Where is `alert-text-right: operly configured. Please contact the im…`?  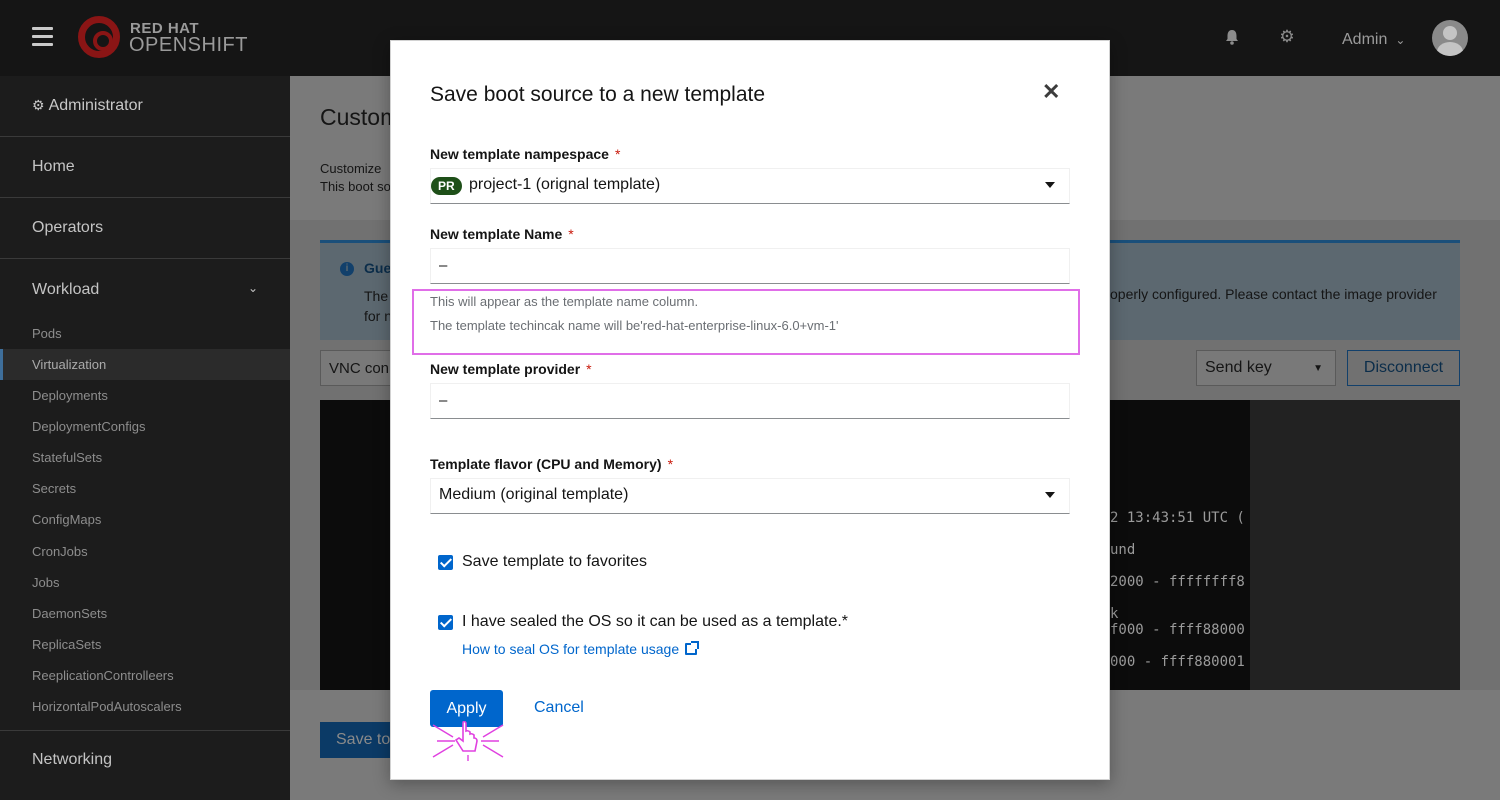 alert-text-right: operly configured. Please contact the im… is located at coordinates (1273, 294).